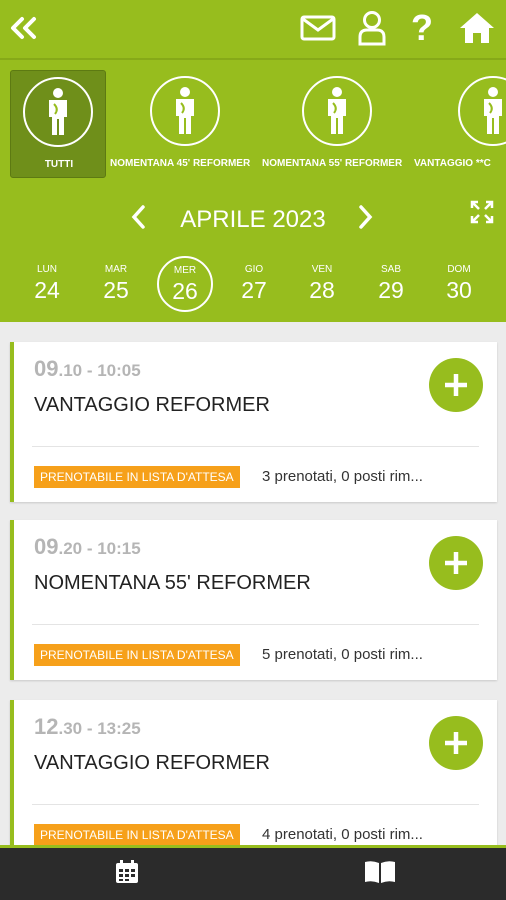  What do you see at coordinates (59, 164) in the screenshot?
I see `category-label: TUTTI` at bounding box center [59, 164].